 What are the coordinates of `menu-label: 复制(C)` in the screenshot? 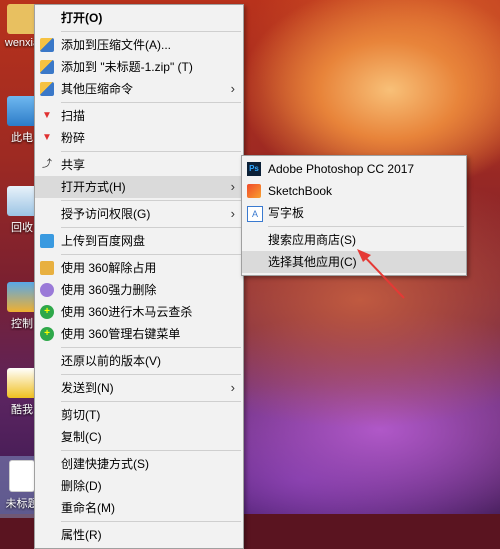 It's located at (81, 437).